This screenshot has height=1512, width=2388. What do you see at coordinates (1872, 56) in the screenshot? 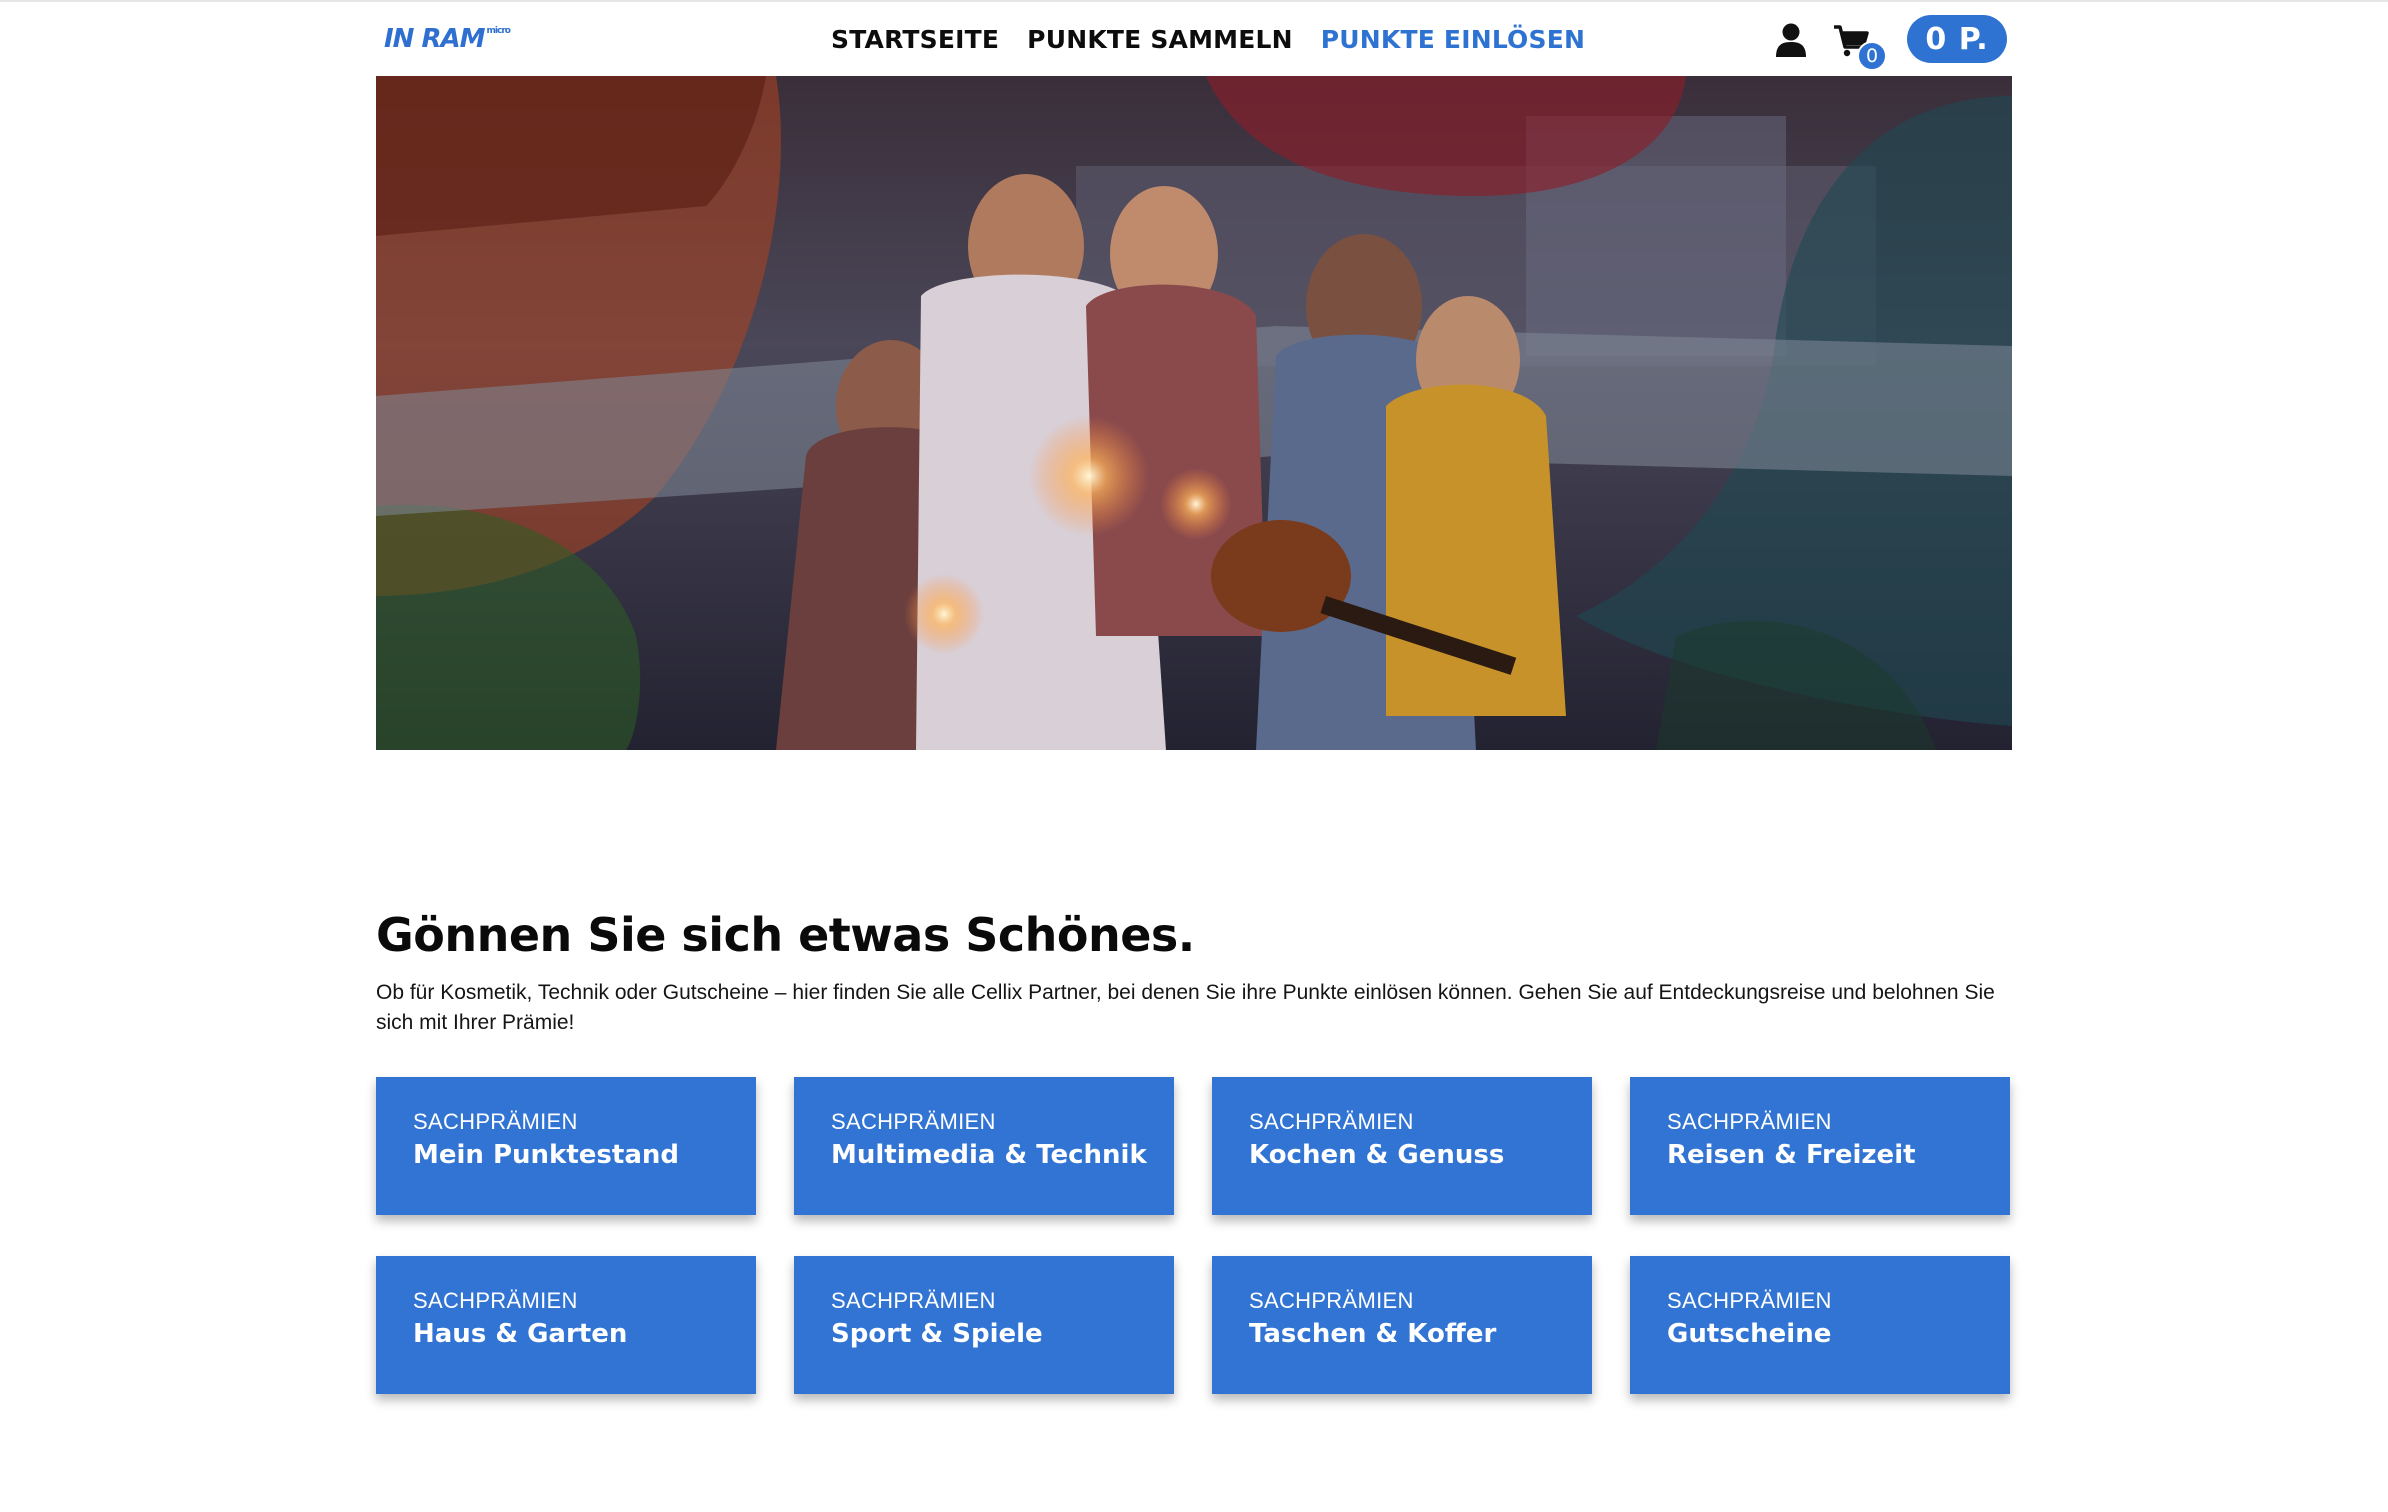
I see `cart-count-badge: 0` at bounding box center [1872, 56].